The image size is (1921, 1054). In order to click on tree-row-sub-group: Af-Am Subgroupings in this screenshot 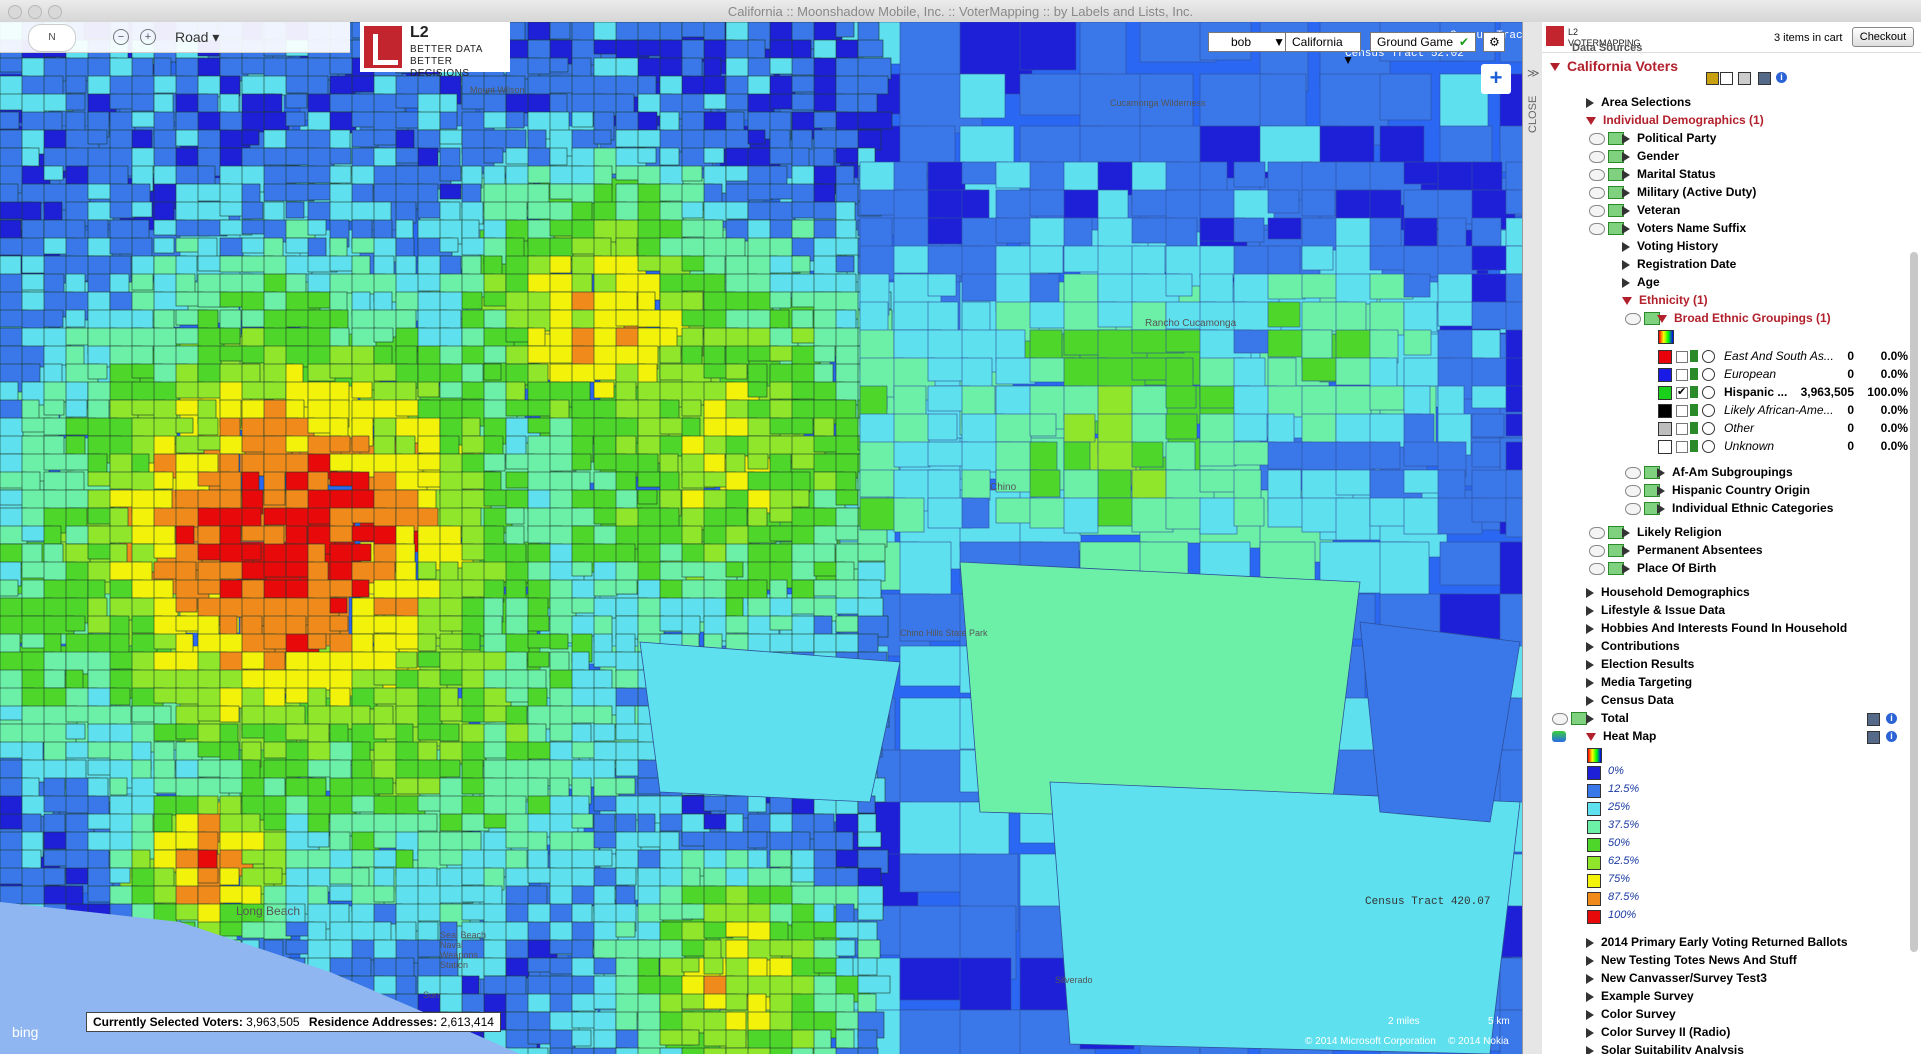, I will do `click(1725, 472)`.